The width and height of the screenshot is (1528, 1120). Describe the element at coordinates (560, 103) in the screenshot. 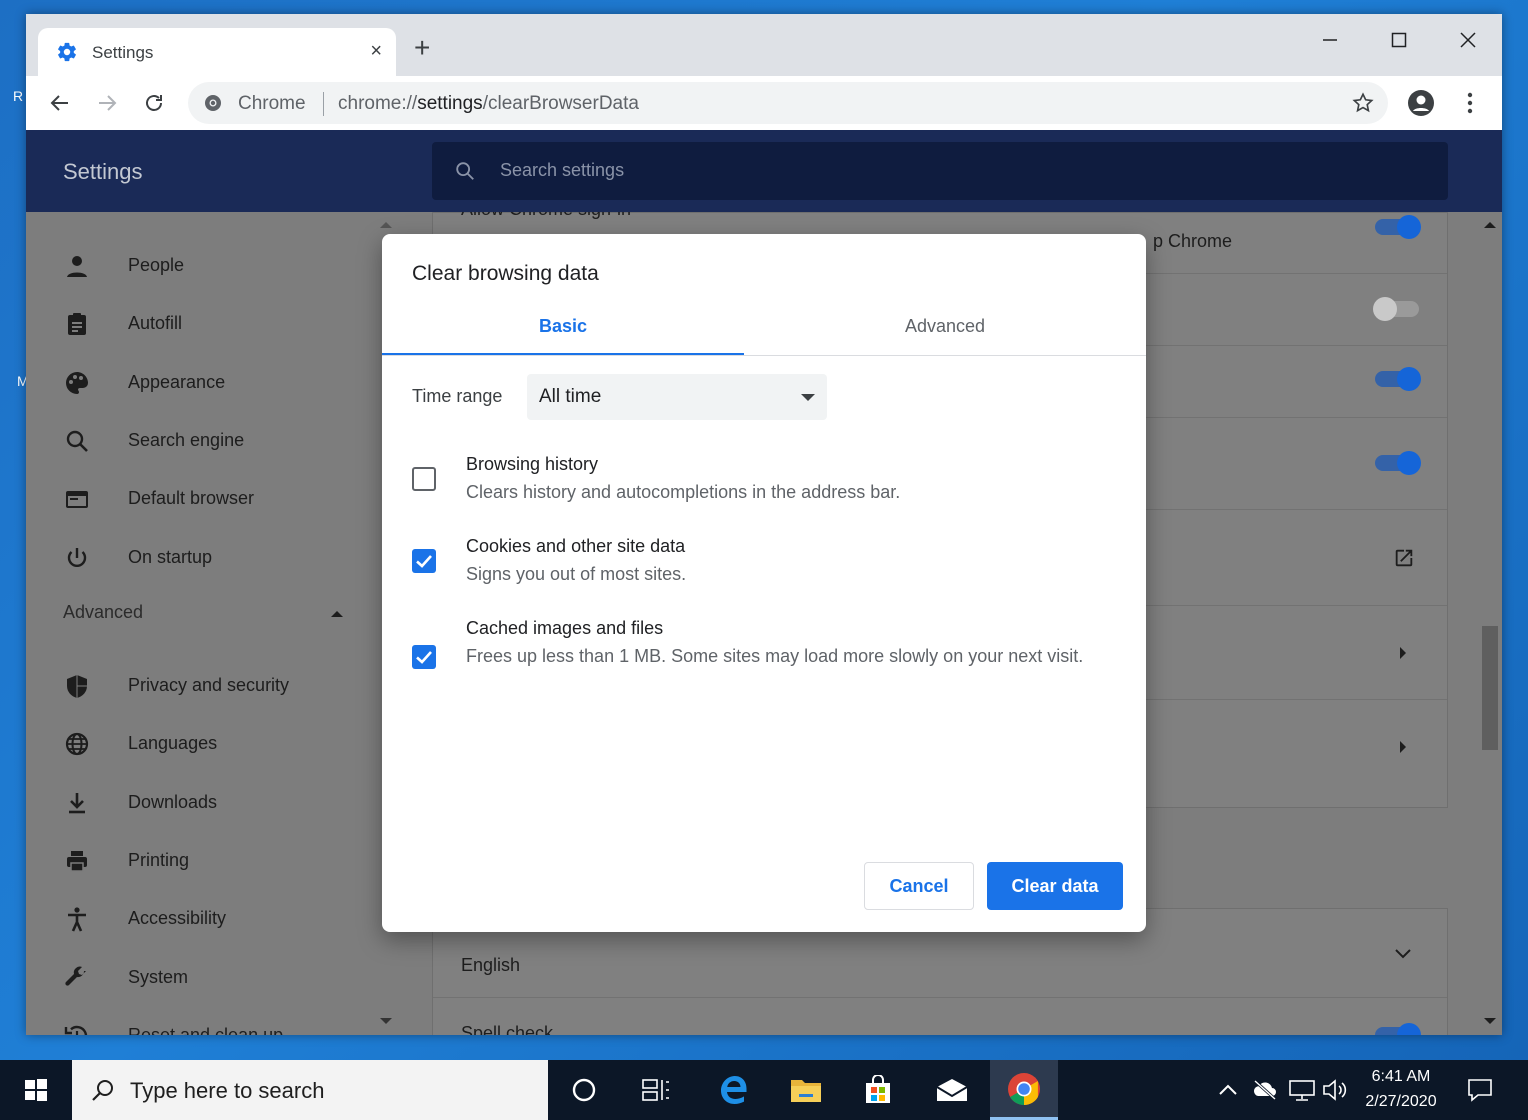

I see `url-path: /clearBrowserData` at that location.